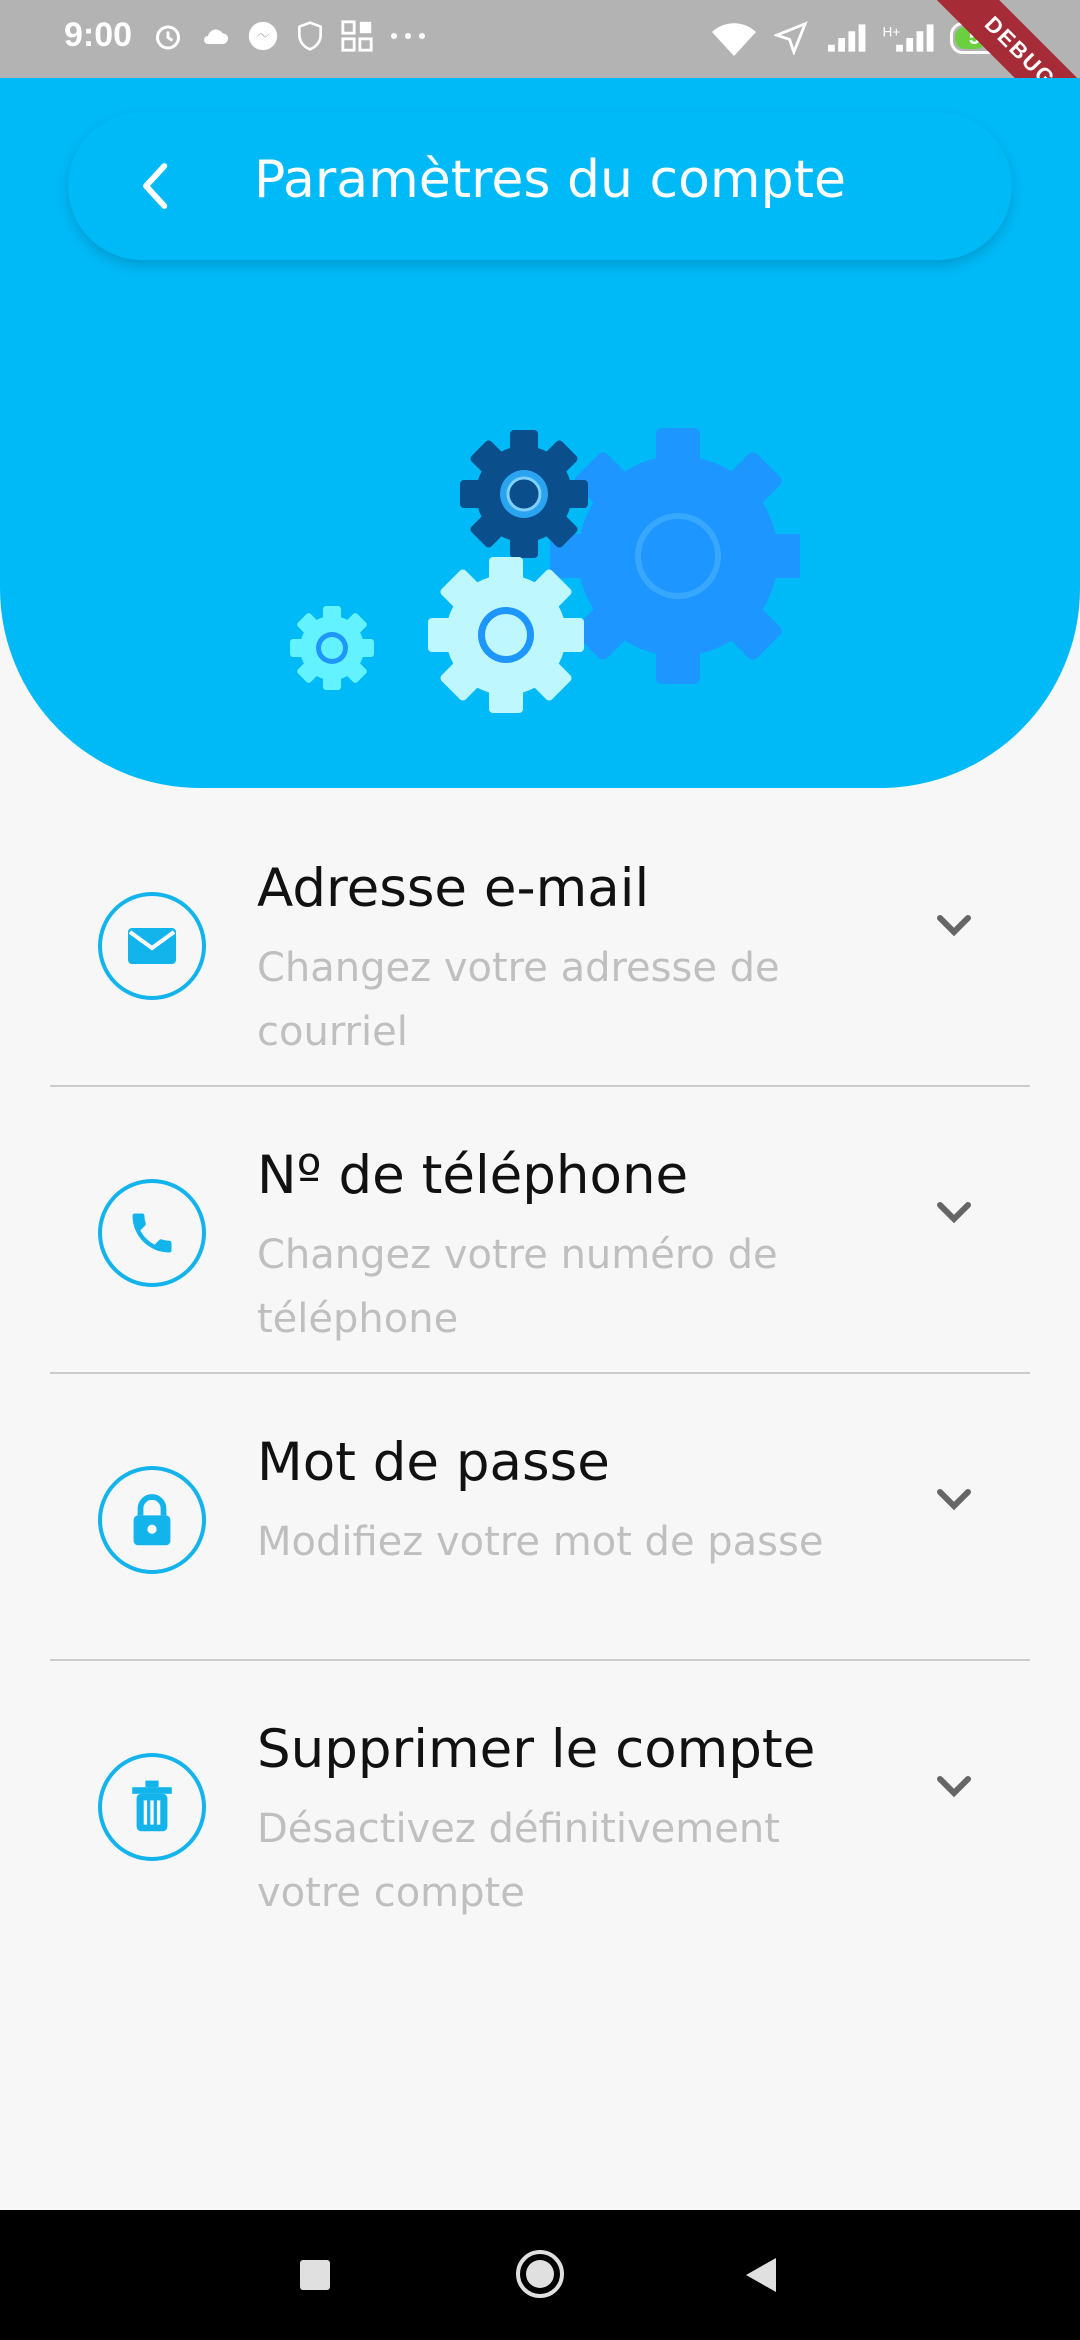 The height and width of the screenshot is (2340, 1080). What do you see at coordinates (408, 36) in the screenshot?
I see `more-icon` at bounding box center [408, 36].